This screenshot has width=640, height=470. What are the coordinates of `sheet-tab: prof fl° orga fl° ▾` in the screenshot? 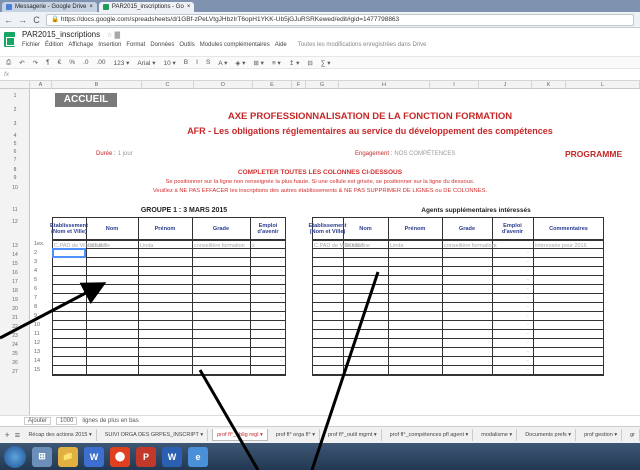 It's located at (296, 435).